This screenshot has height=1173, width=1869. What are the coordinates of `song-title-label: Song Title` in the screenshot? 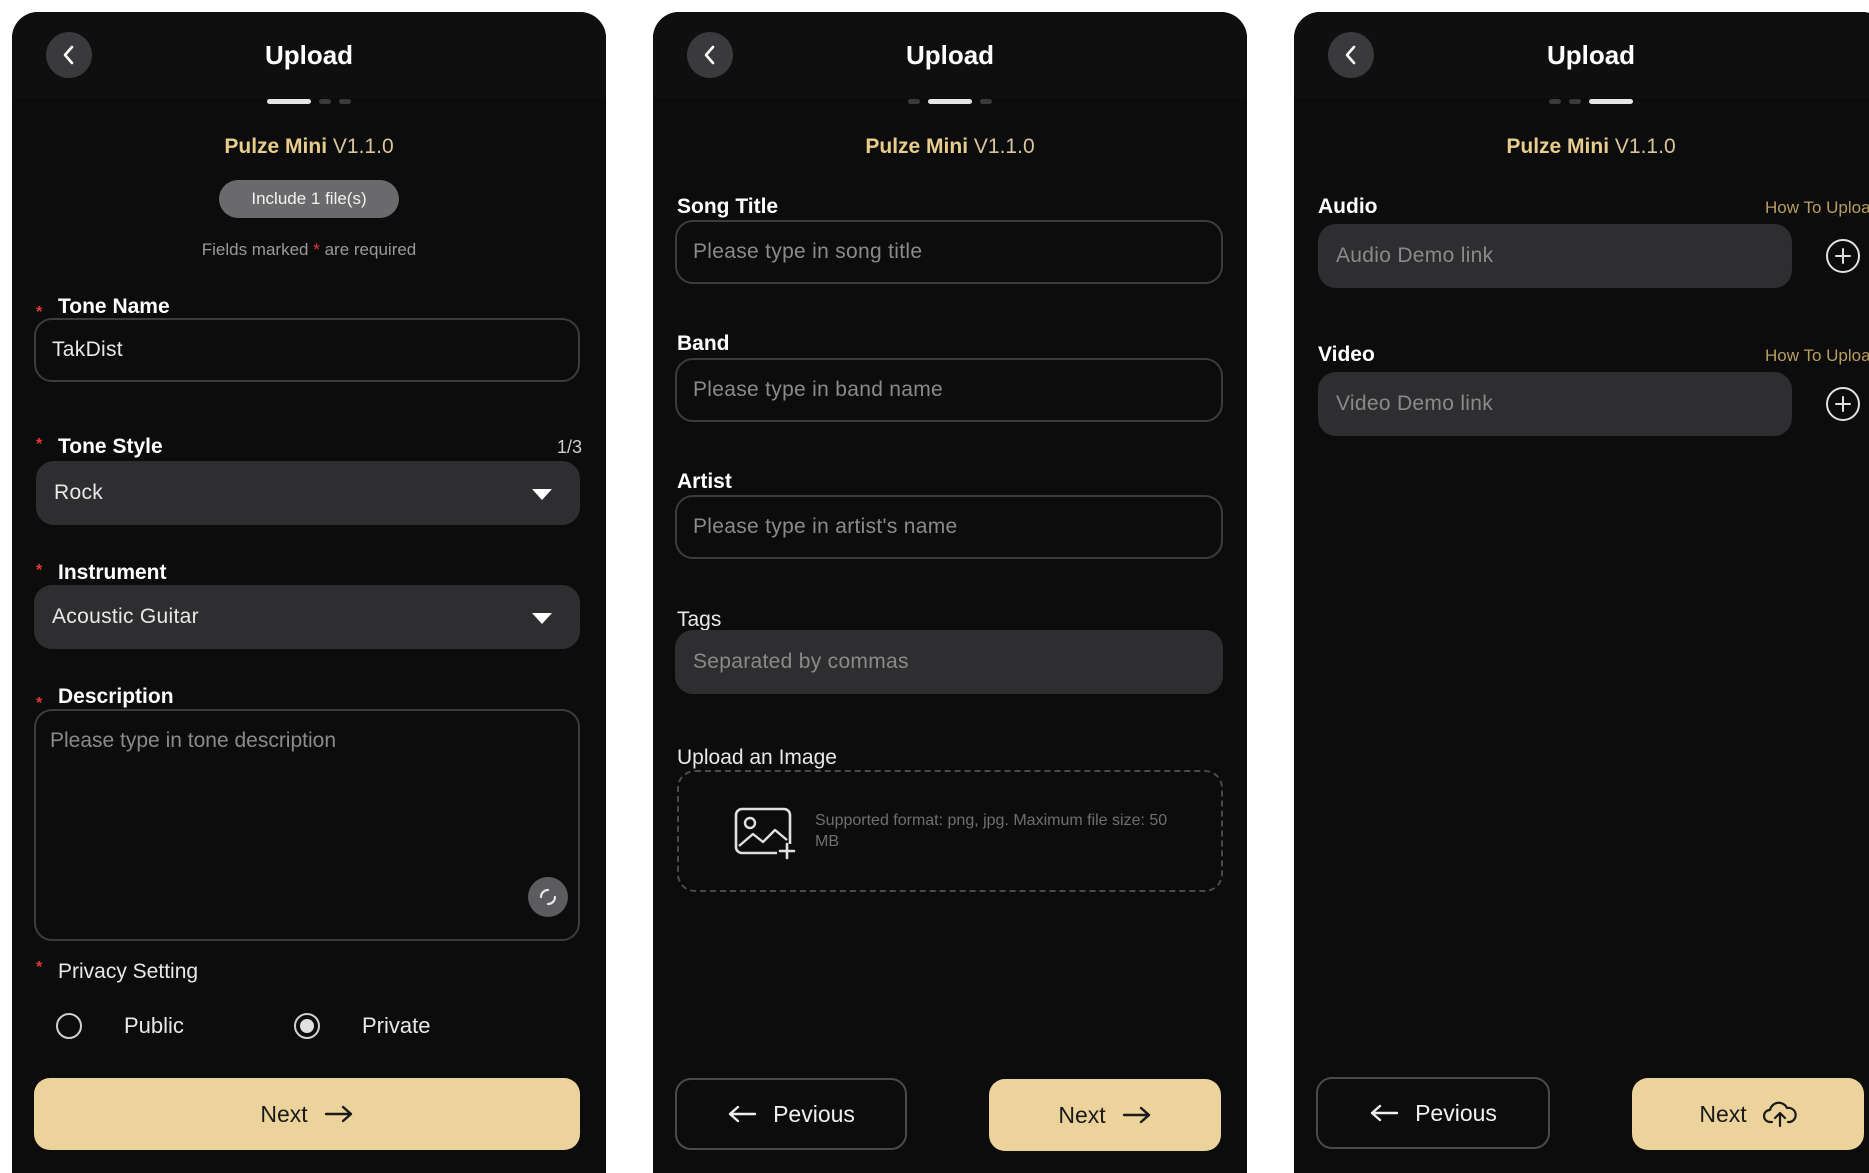 It's located at (728, 206).